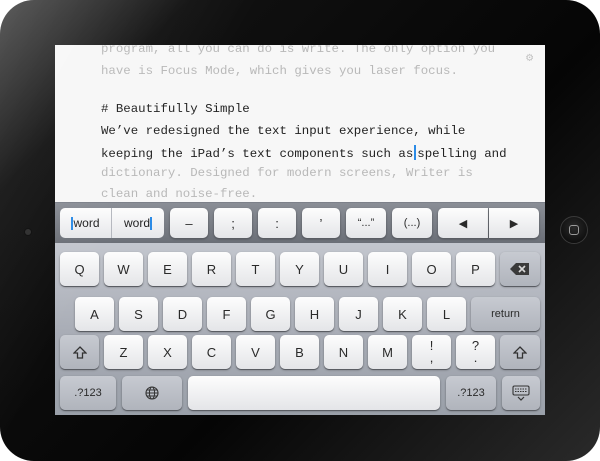 The height and width of the screenshot is (461, 600). I want to click on key-a: A, so click(94, 314).